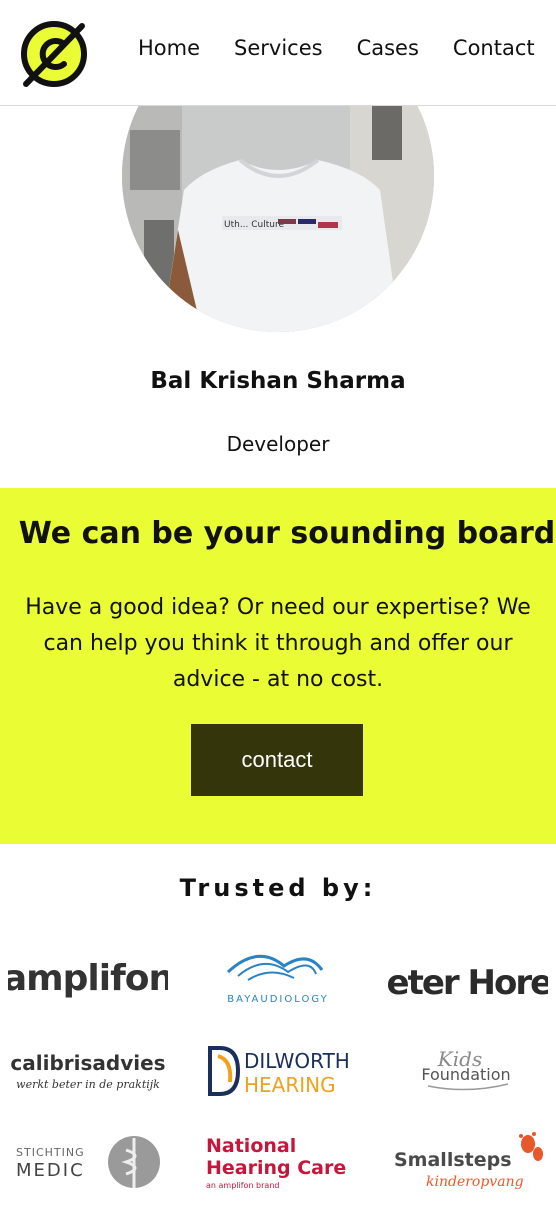 The image size is (556, 1208). I want to click on svg-text: an amplifon brand, so click(242, 1185).